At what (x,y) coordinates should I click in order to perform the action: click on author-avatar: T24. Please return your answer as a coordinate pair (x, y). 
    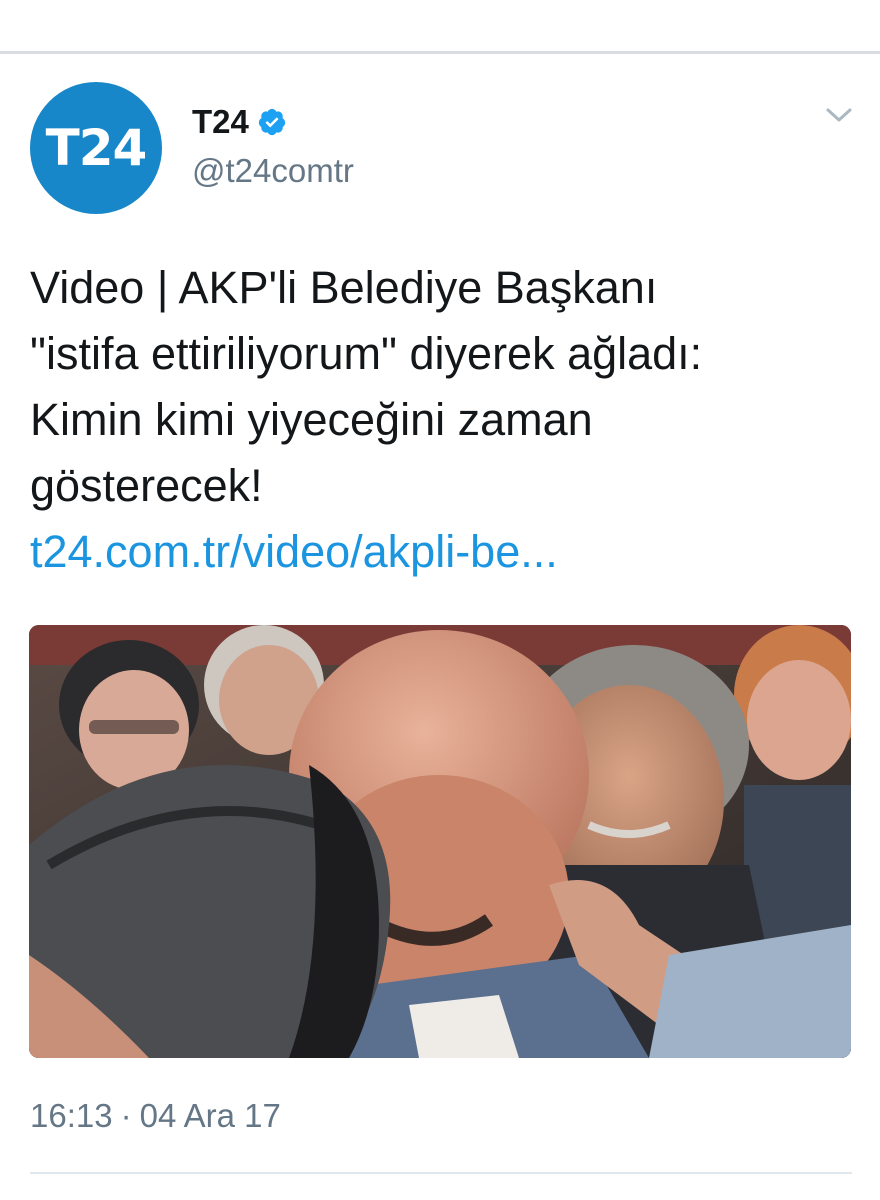
    Looking at the image, I should click on (96, 148).